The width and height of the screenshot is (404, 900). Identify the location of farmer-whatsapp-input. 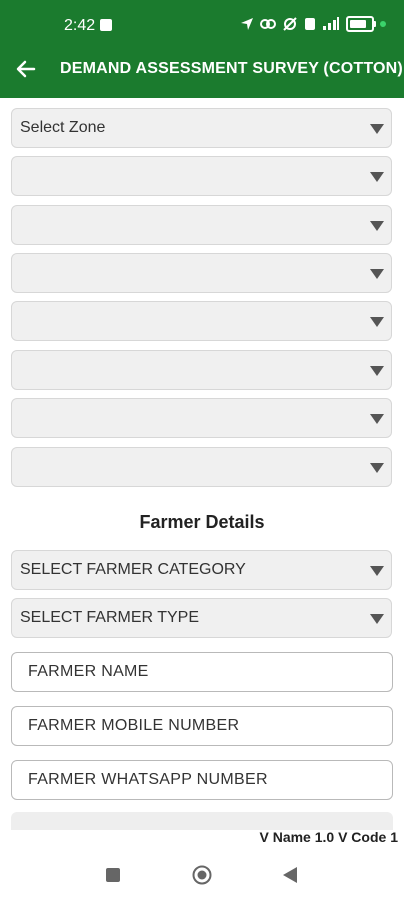
(202, 780).